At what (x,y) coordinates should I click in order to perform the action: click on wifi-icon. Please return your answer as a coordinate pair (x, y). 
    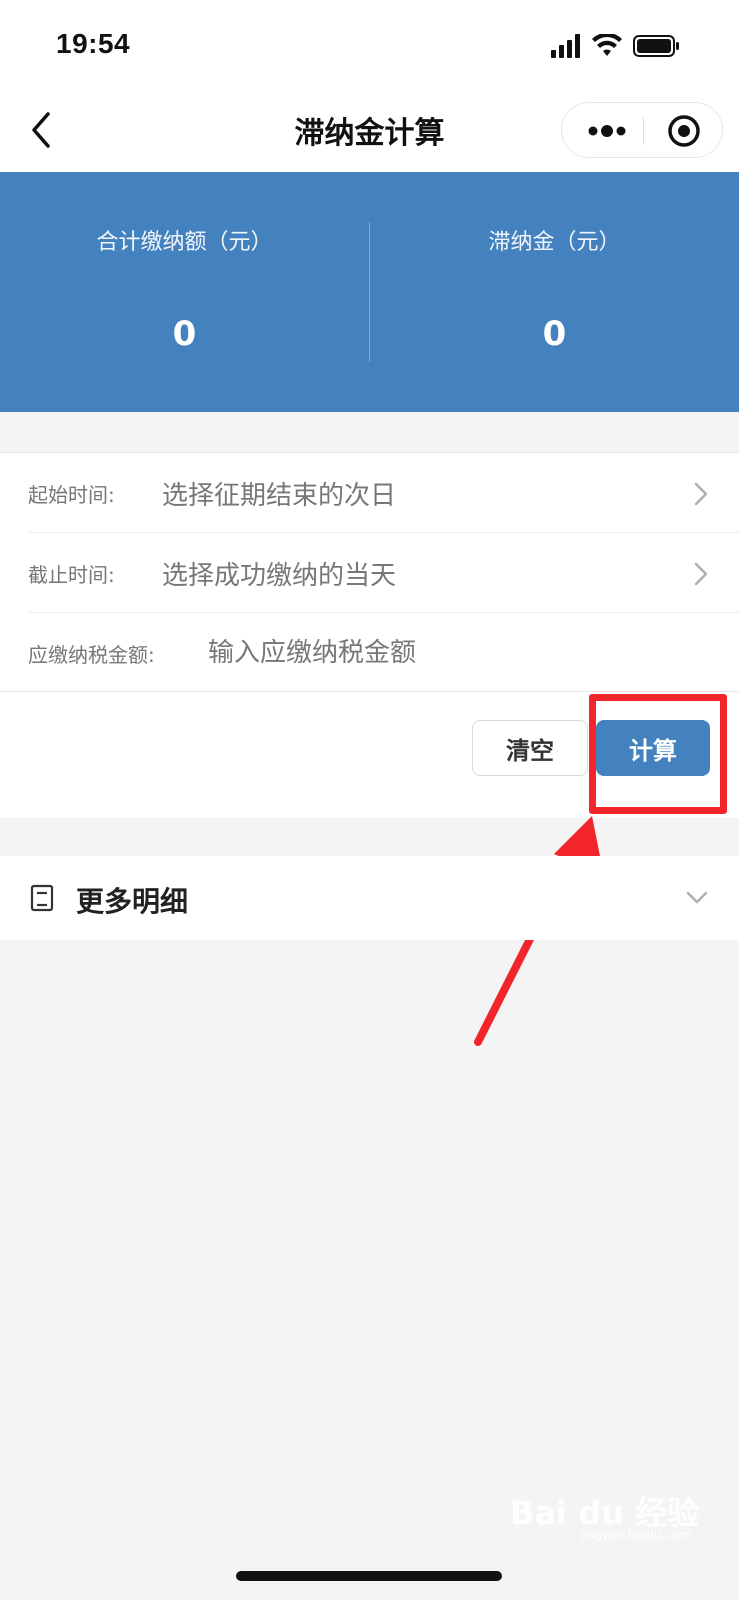
    Looking at the image, I should click on (607, 45).